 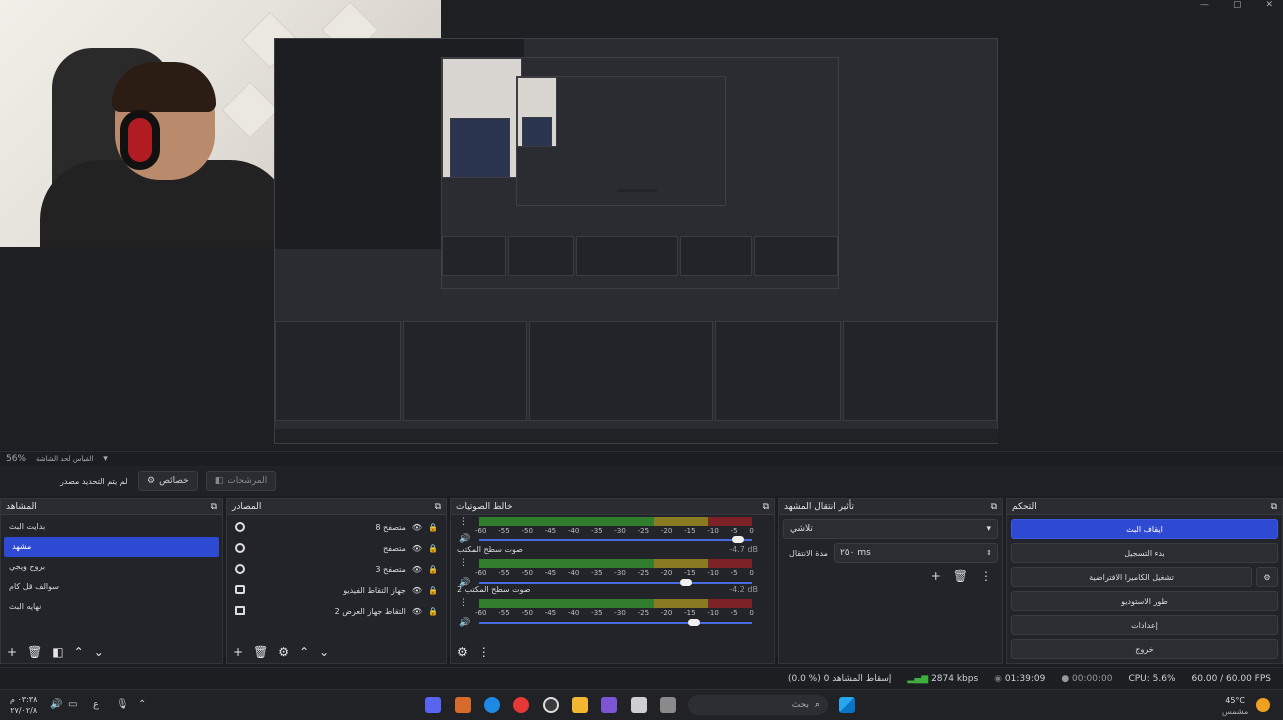 What do you see at coordinates (551, 705) in the screenshot?
I see `obs-icon` at bounding box center [551, 705].